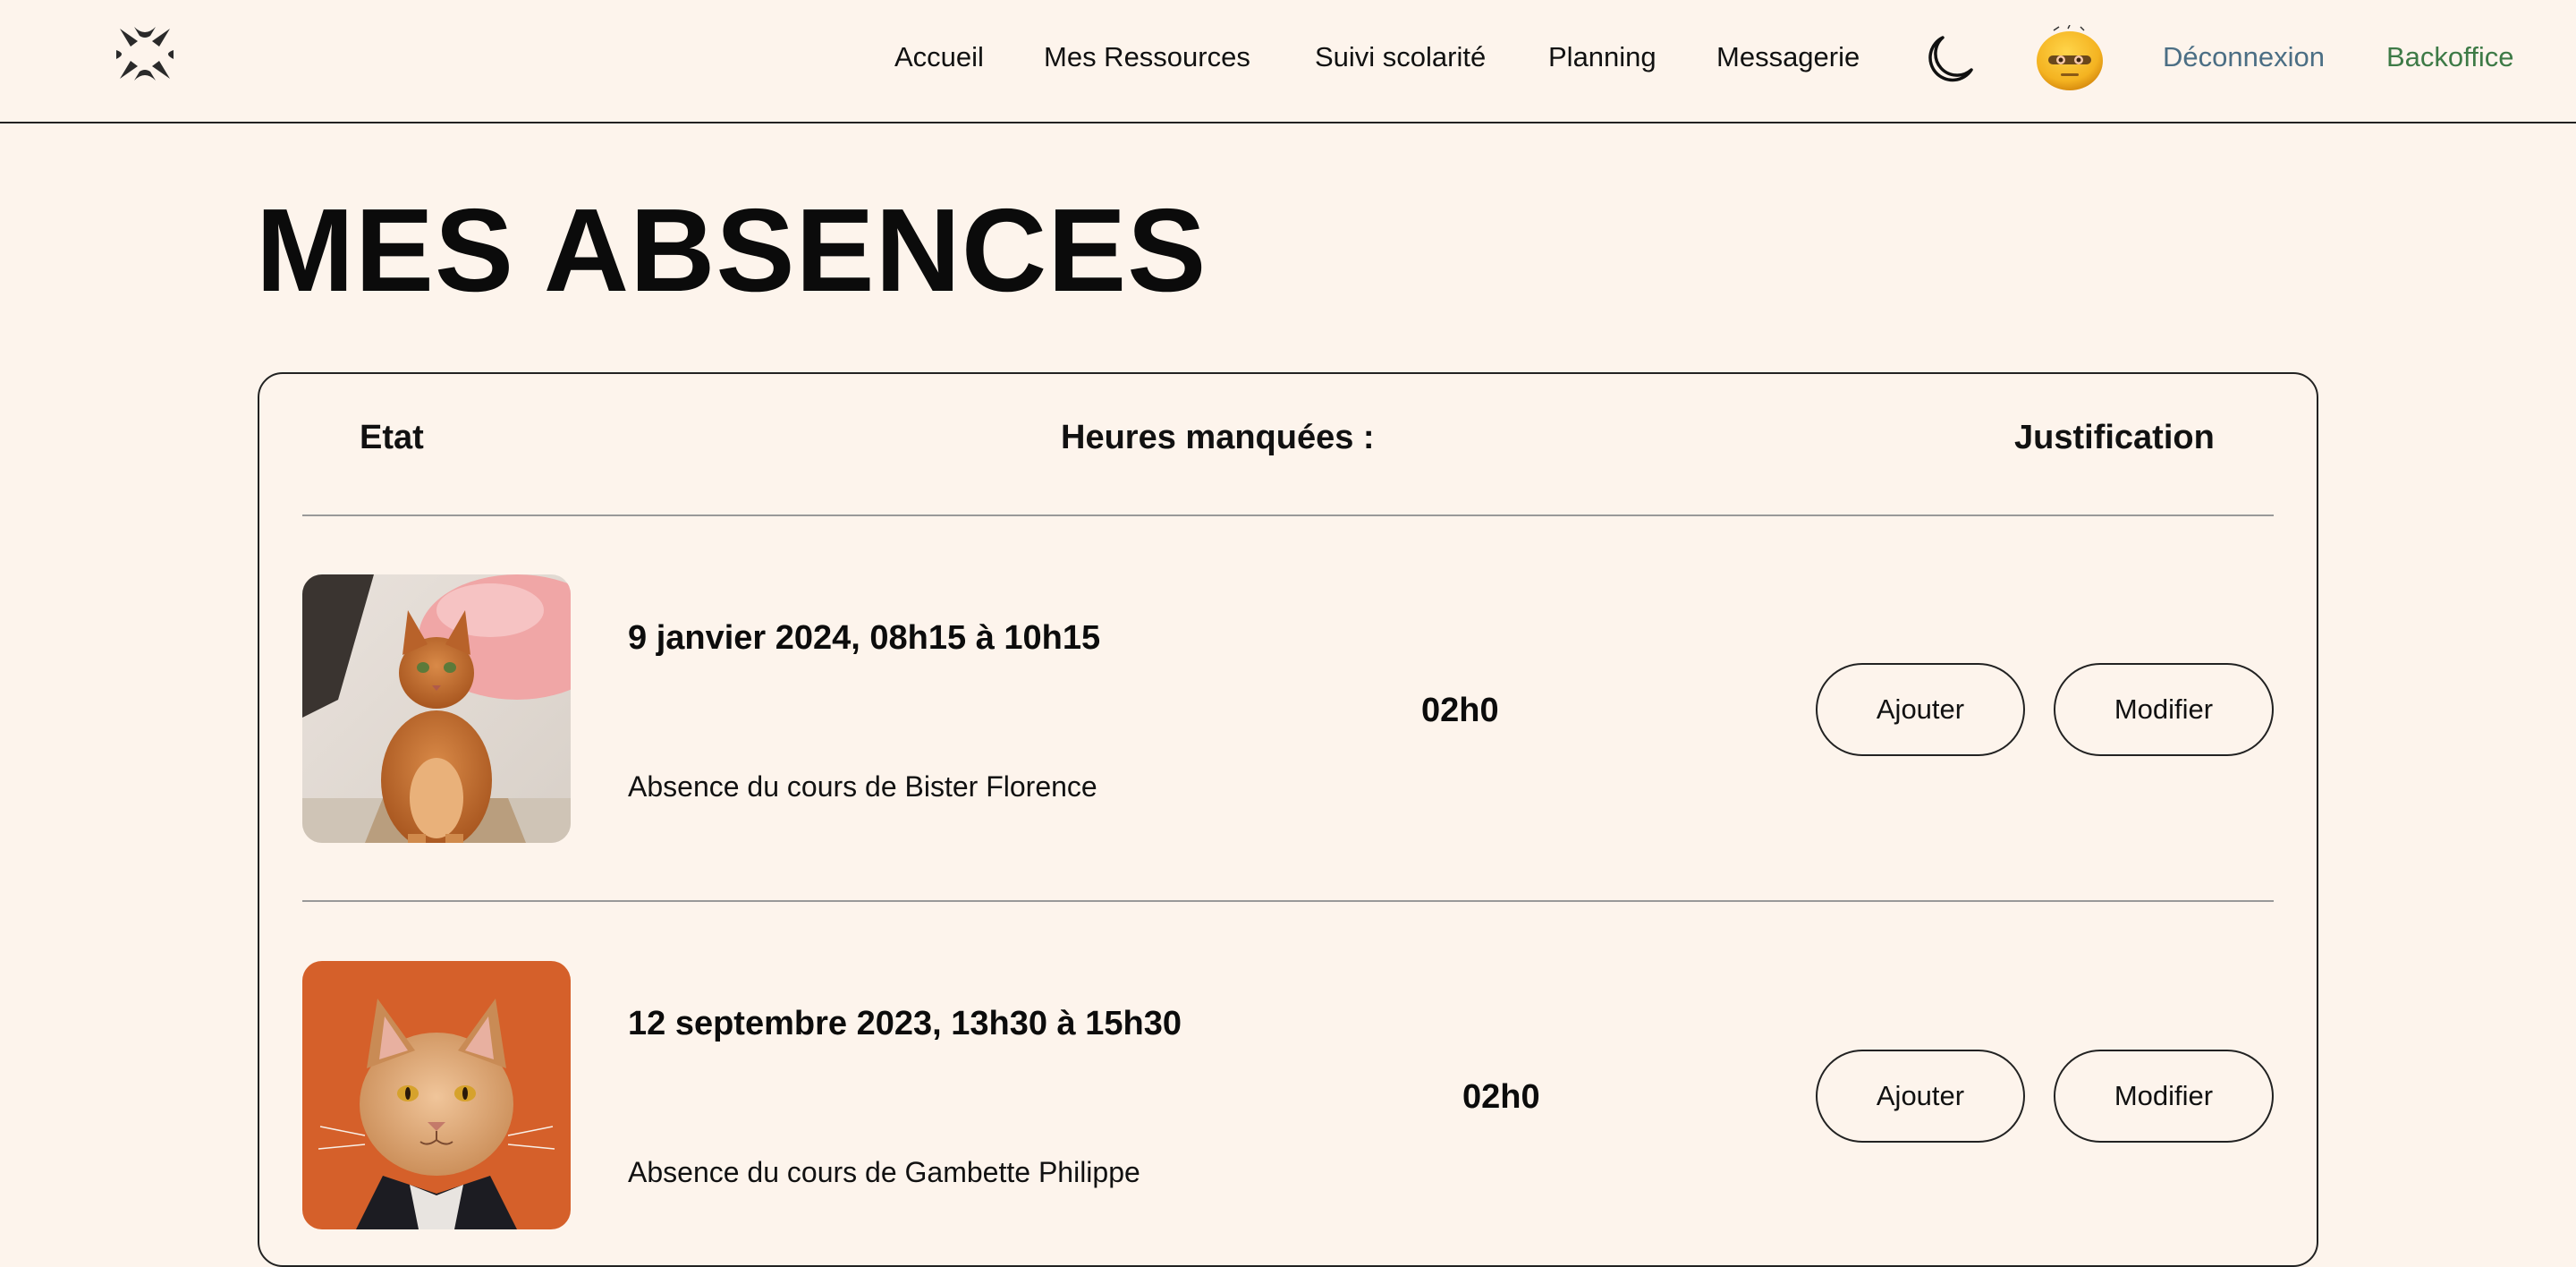  What do you see at coordinates (884, 1172) in the screenshot?
I see `absence-description: Absence du cours de Gambette Philippe` at bounding box center [884, 1172].